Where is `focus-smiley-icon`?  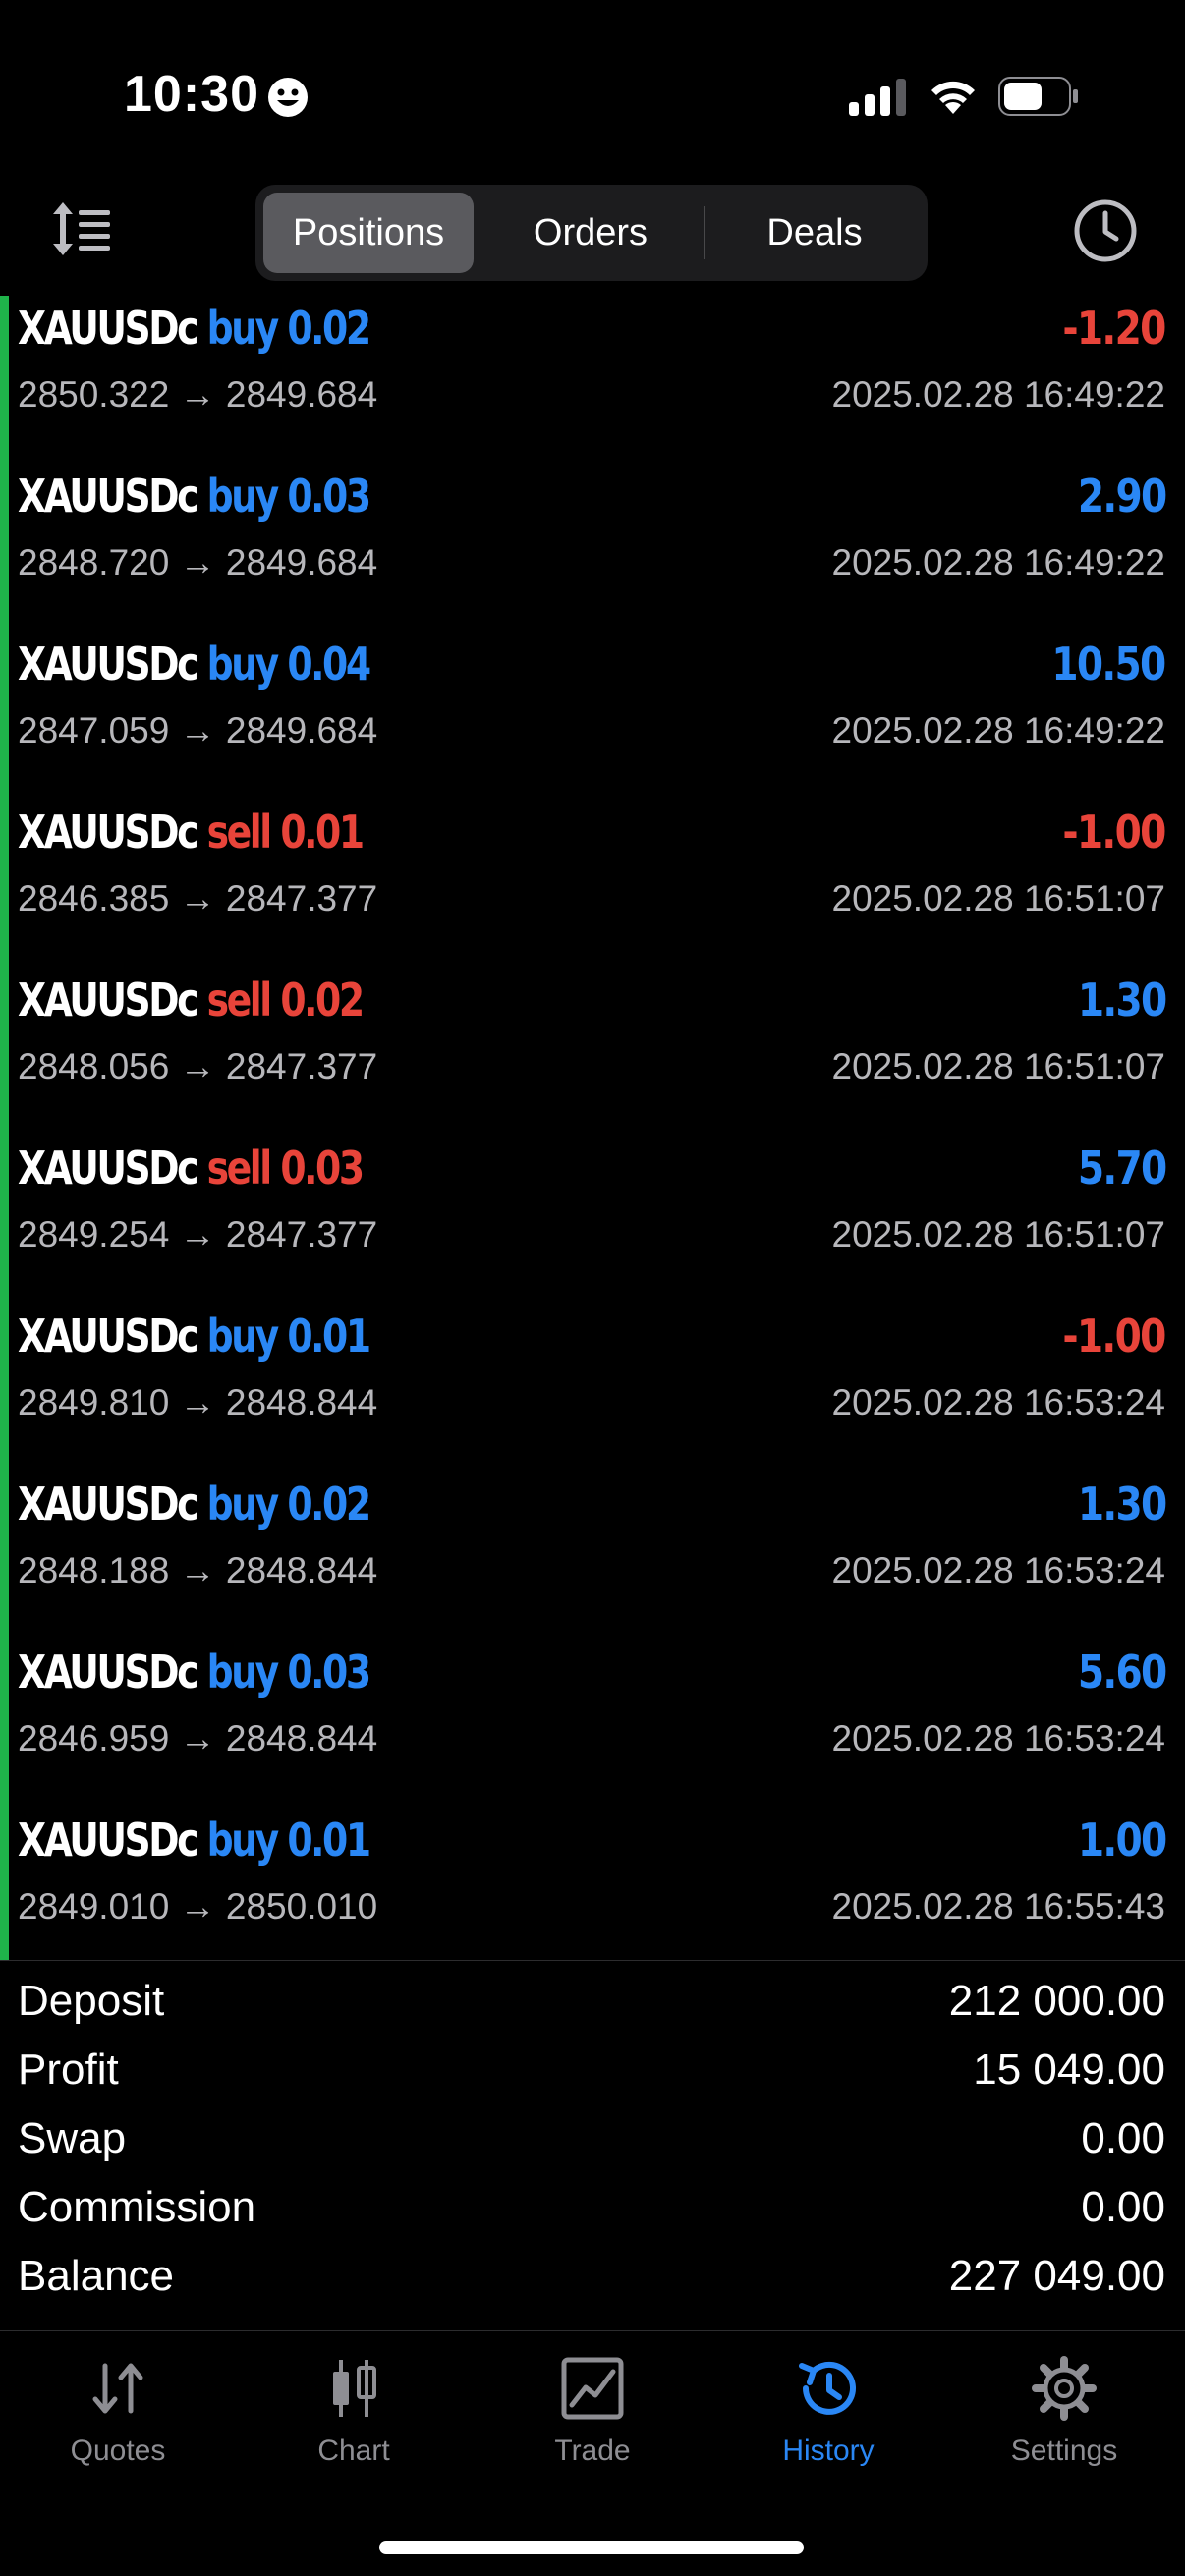
focus-smiley-icon is located at coordinates (288, 97).